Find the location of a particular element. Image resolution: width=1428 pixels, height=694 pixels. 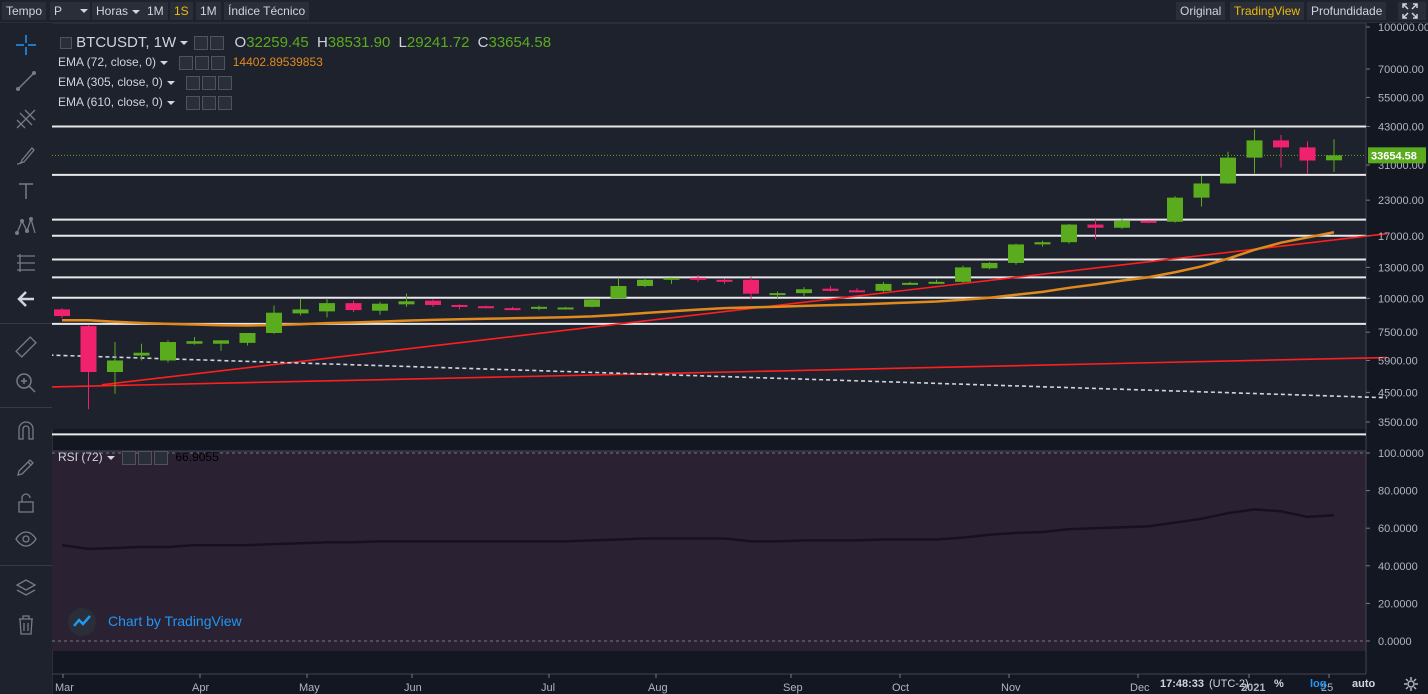

trash-icon is located at coordinates (26, 625).